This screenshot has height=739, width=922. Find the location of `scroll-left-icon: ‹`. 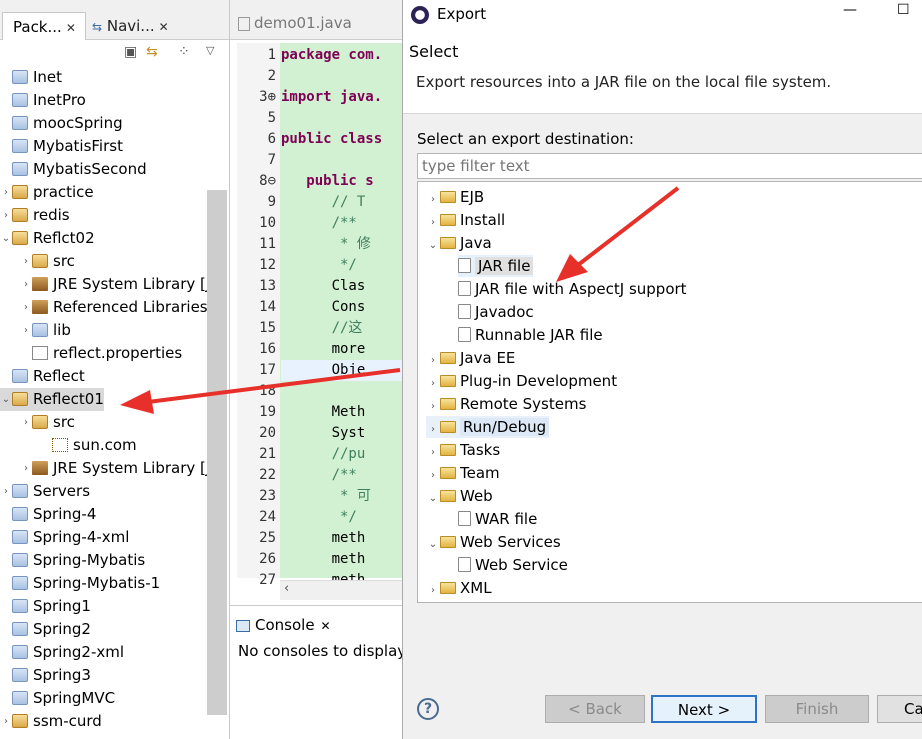

scroll-left-icon: ‹ is located at coordinates (286, 588).